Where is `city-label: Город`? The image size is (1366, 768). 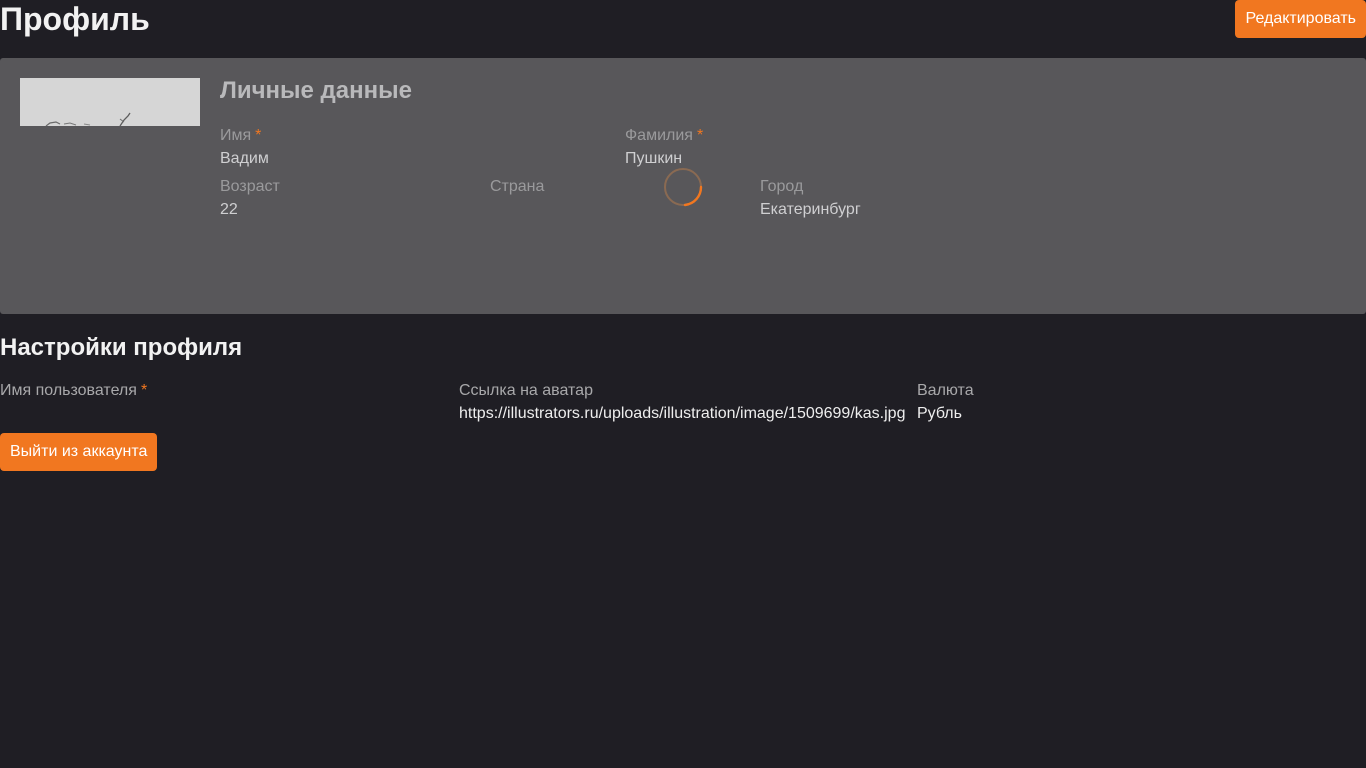
city-label: Город is located at coordinates (782, 186).